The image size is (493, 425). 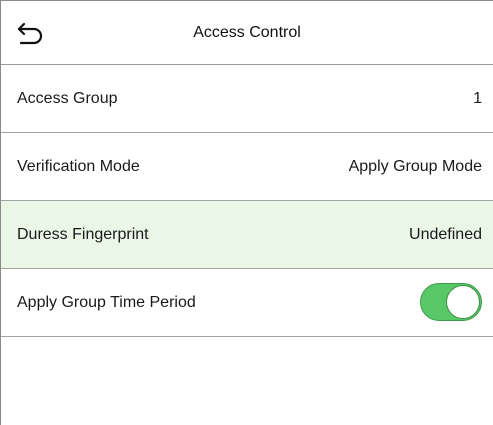 I want to click on apply-group-time-period-toggle, so click(x=451, y=302).